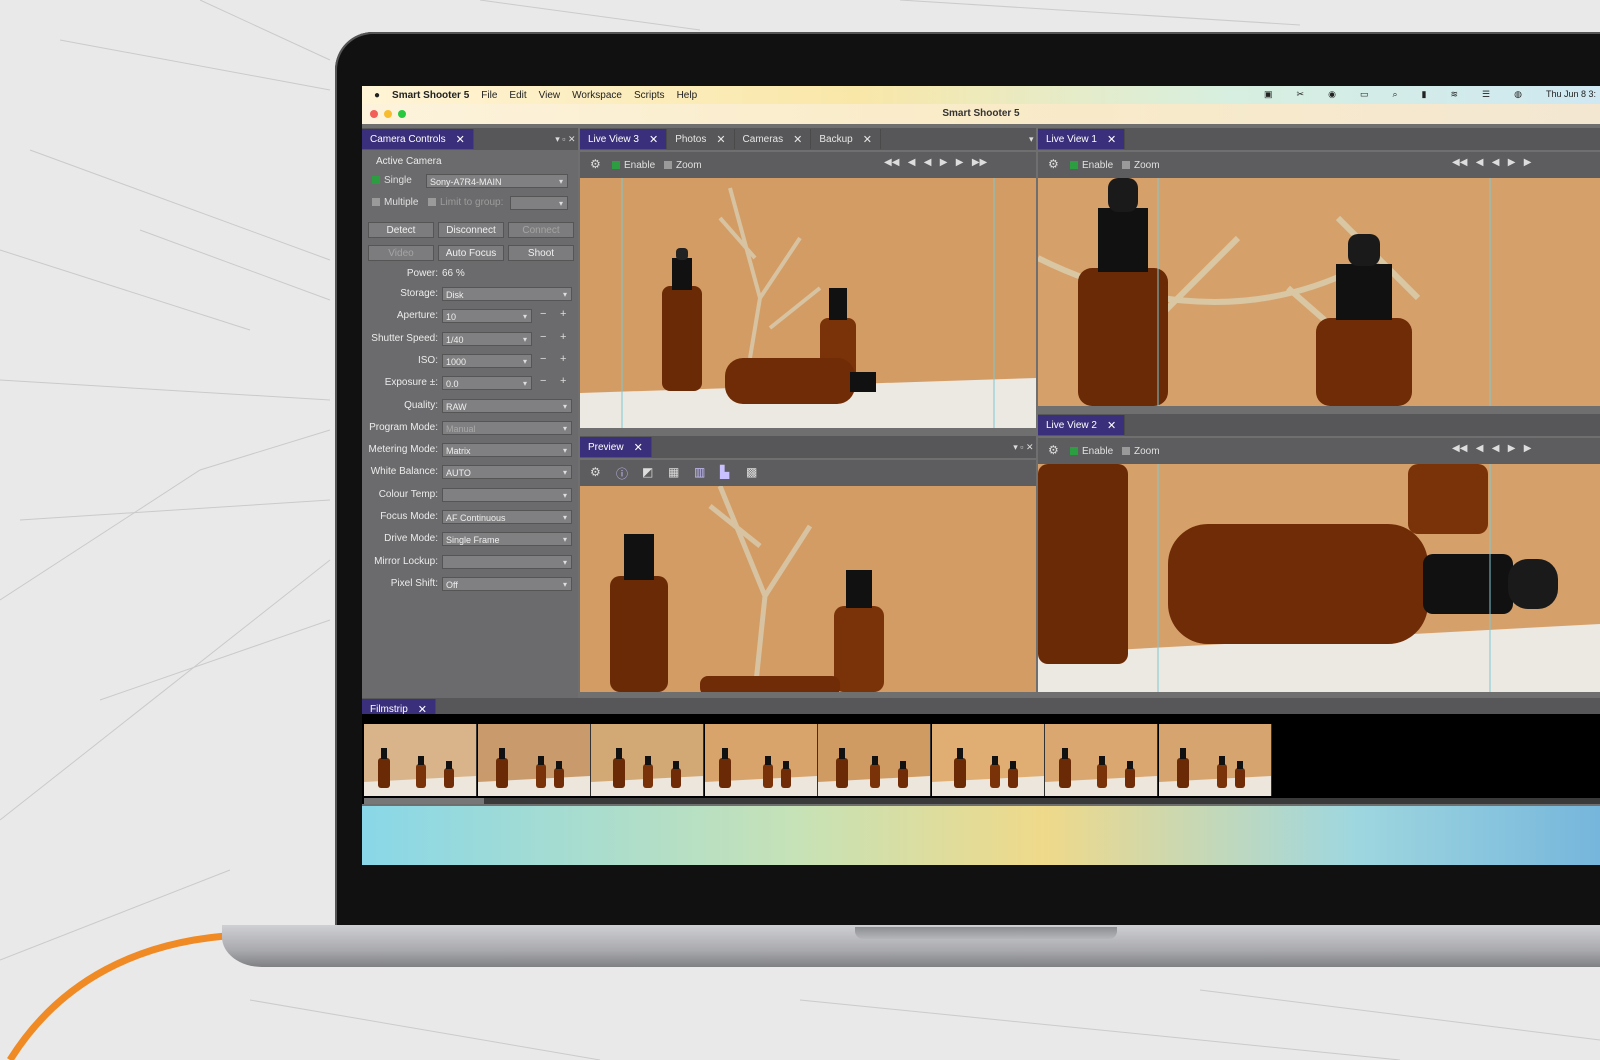 The height and width of the screenshot is (1060, 1600). Describe the element at coordinates (395, 202) in the screenshot. I see `multiple-radio: Multiple` at that location.